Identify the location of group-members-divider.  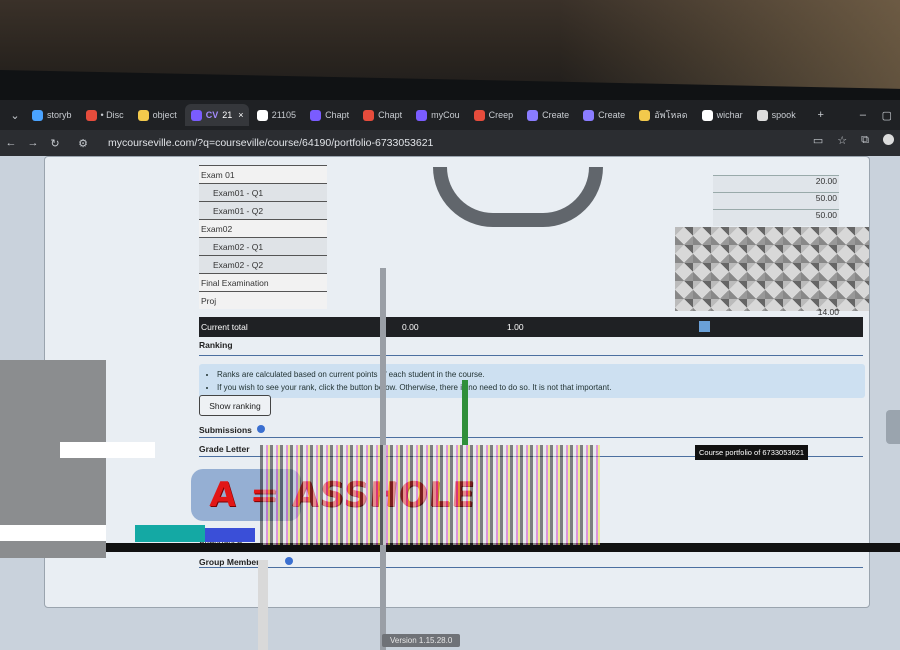
(531, 567).